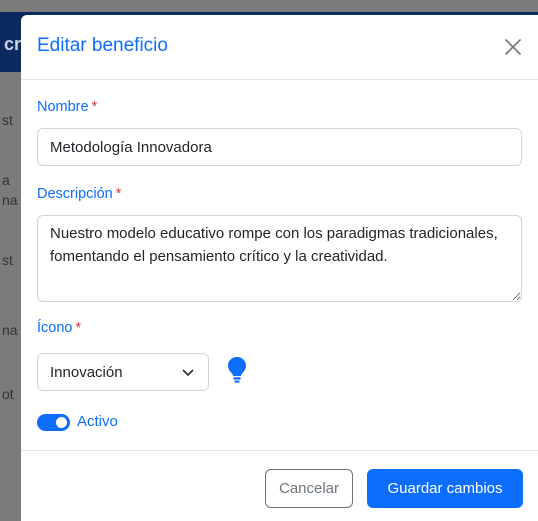  I want to click on modal-header: Editar beneficio, so click(279, 47).